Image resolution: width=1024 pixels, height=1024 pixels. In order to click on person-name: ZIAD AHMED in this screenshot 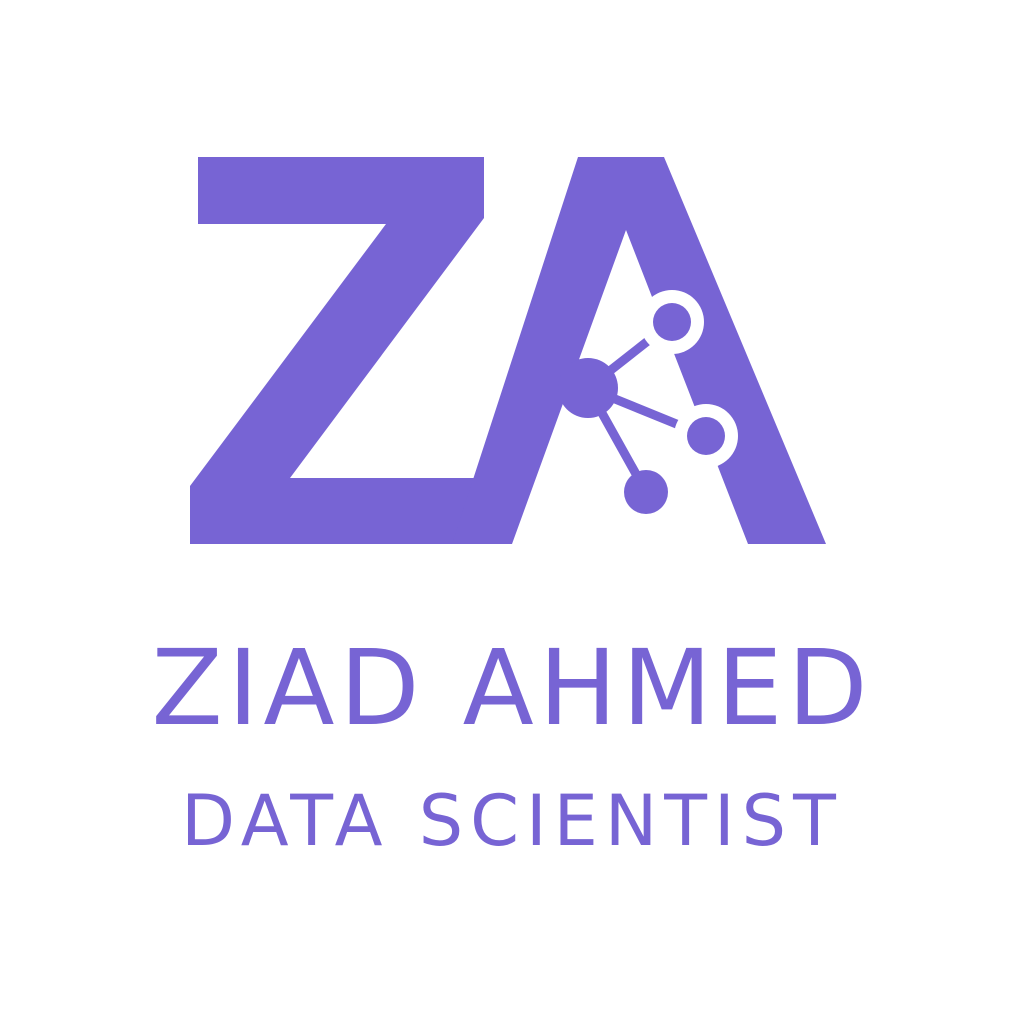, I will do `click(512, 688)`.